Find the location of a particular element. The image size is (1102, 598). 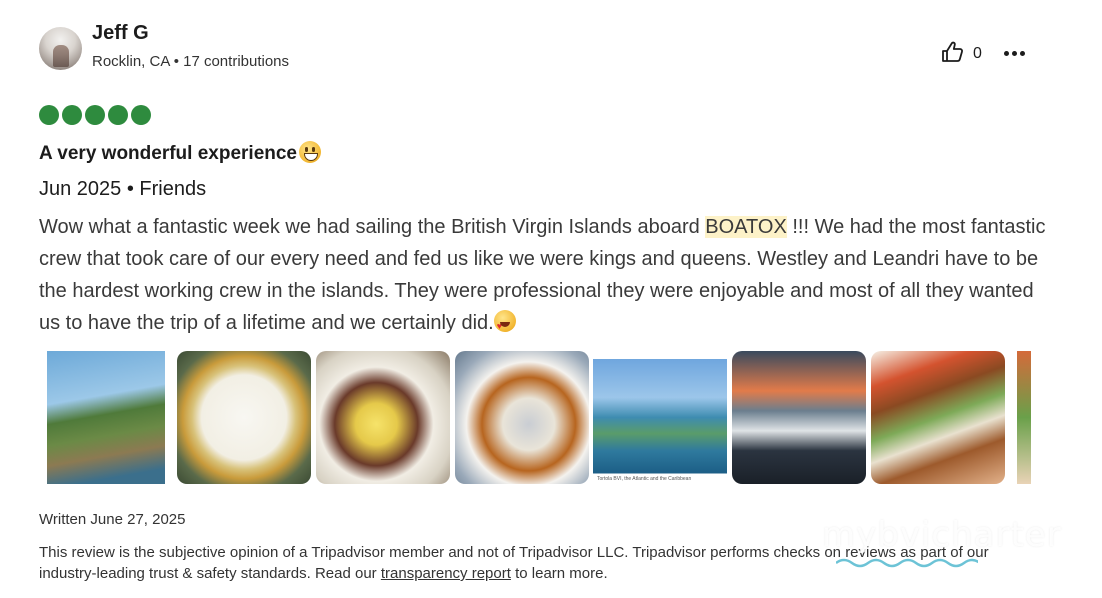

written-date: Written June 27, 2025 is located at coordinates (112, 519).